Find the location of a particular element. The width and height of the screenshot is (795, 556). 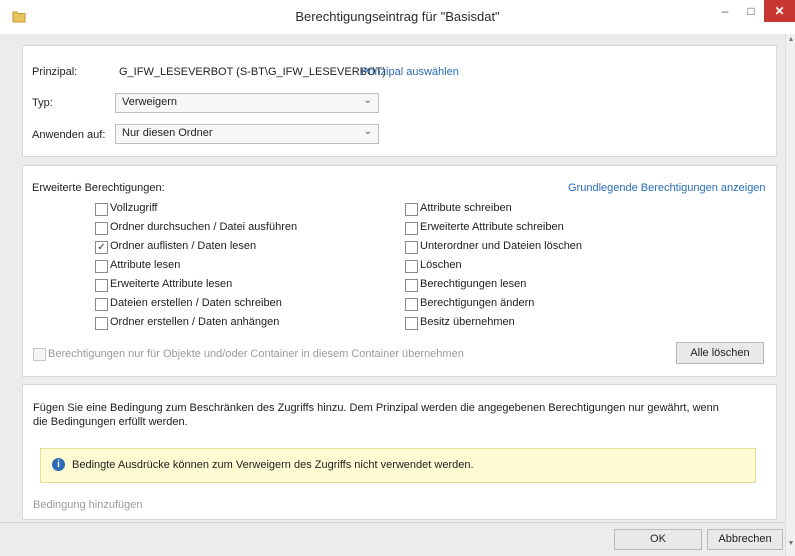

select-principal-link: Prinzipal auswählen is located at coordinates (410, 72).